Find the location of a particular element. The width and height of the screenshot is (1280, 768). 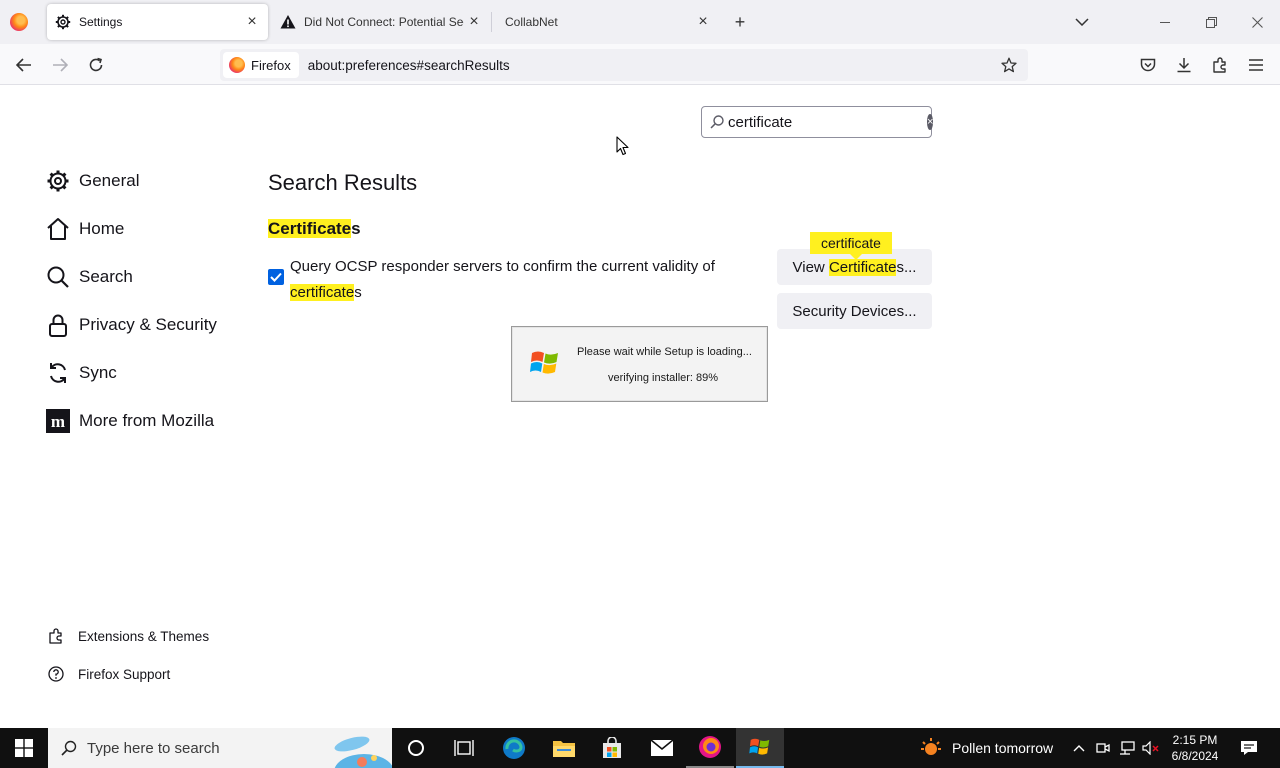

minimize-icon is located at coordinates (1165, 22).